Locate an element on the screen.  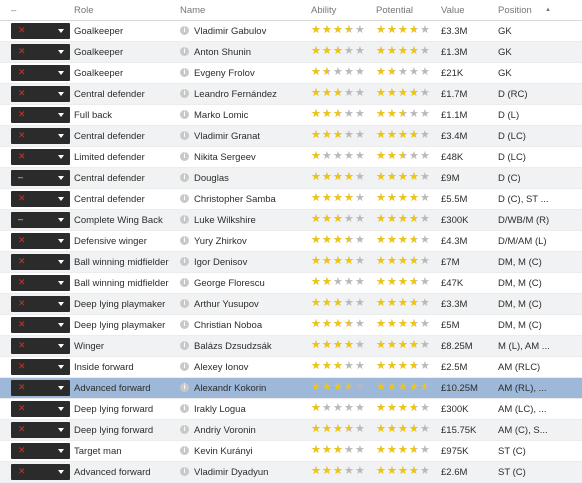
role-label: Complete Wing Back is located at coordinates (126, 220).